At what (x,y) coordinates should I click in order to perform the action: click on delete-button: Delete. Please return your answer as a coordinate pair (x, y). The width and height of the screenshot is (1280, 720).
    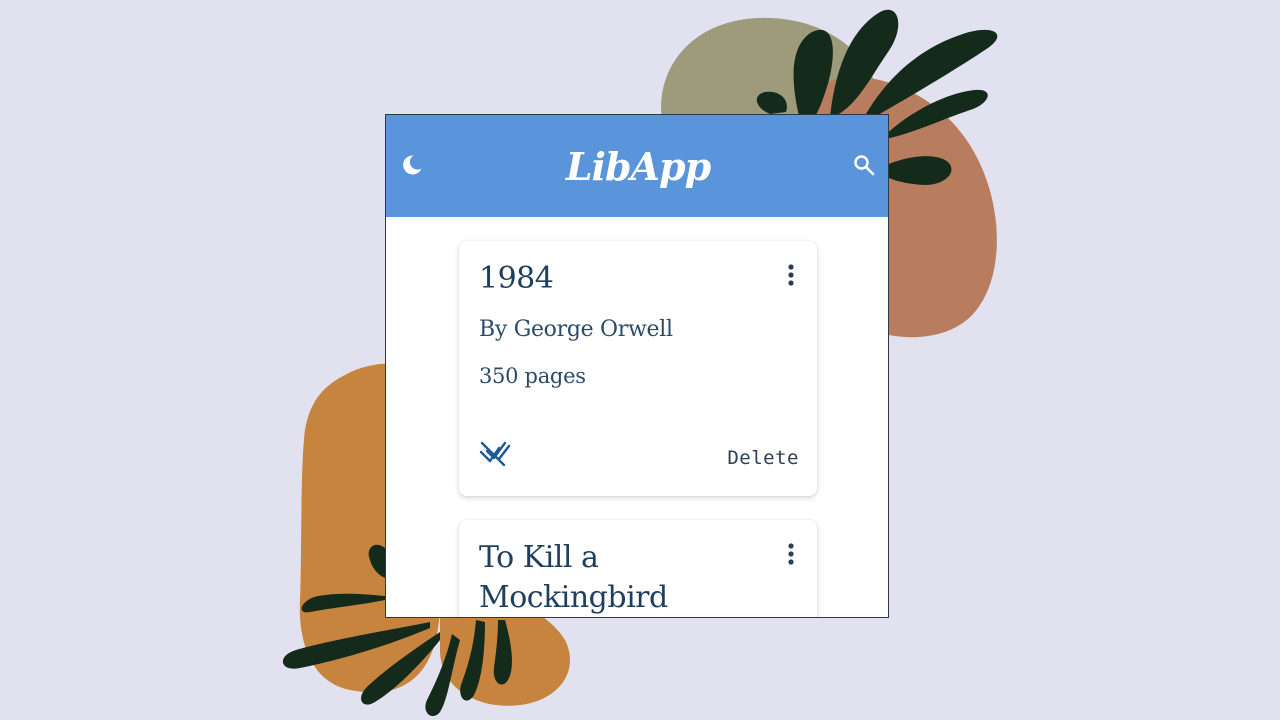
    Looking at the image, I should click on (763, 458).